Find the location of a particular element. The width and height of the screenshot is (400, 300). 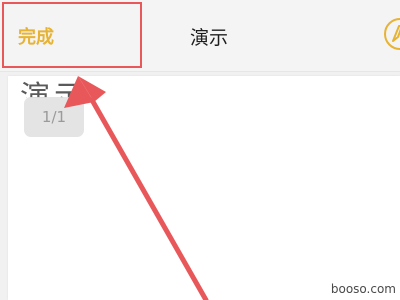

pen-icon is located at coordinates (391, 34).